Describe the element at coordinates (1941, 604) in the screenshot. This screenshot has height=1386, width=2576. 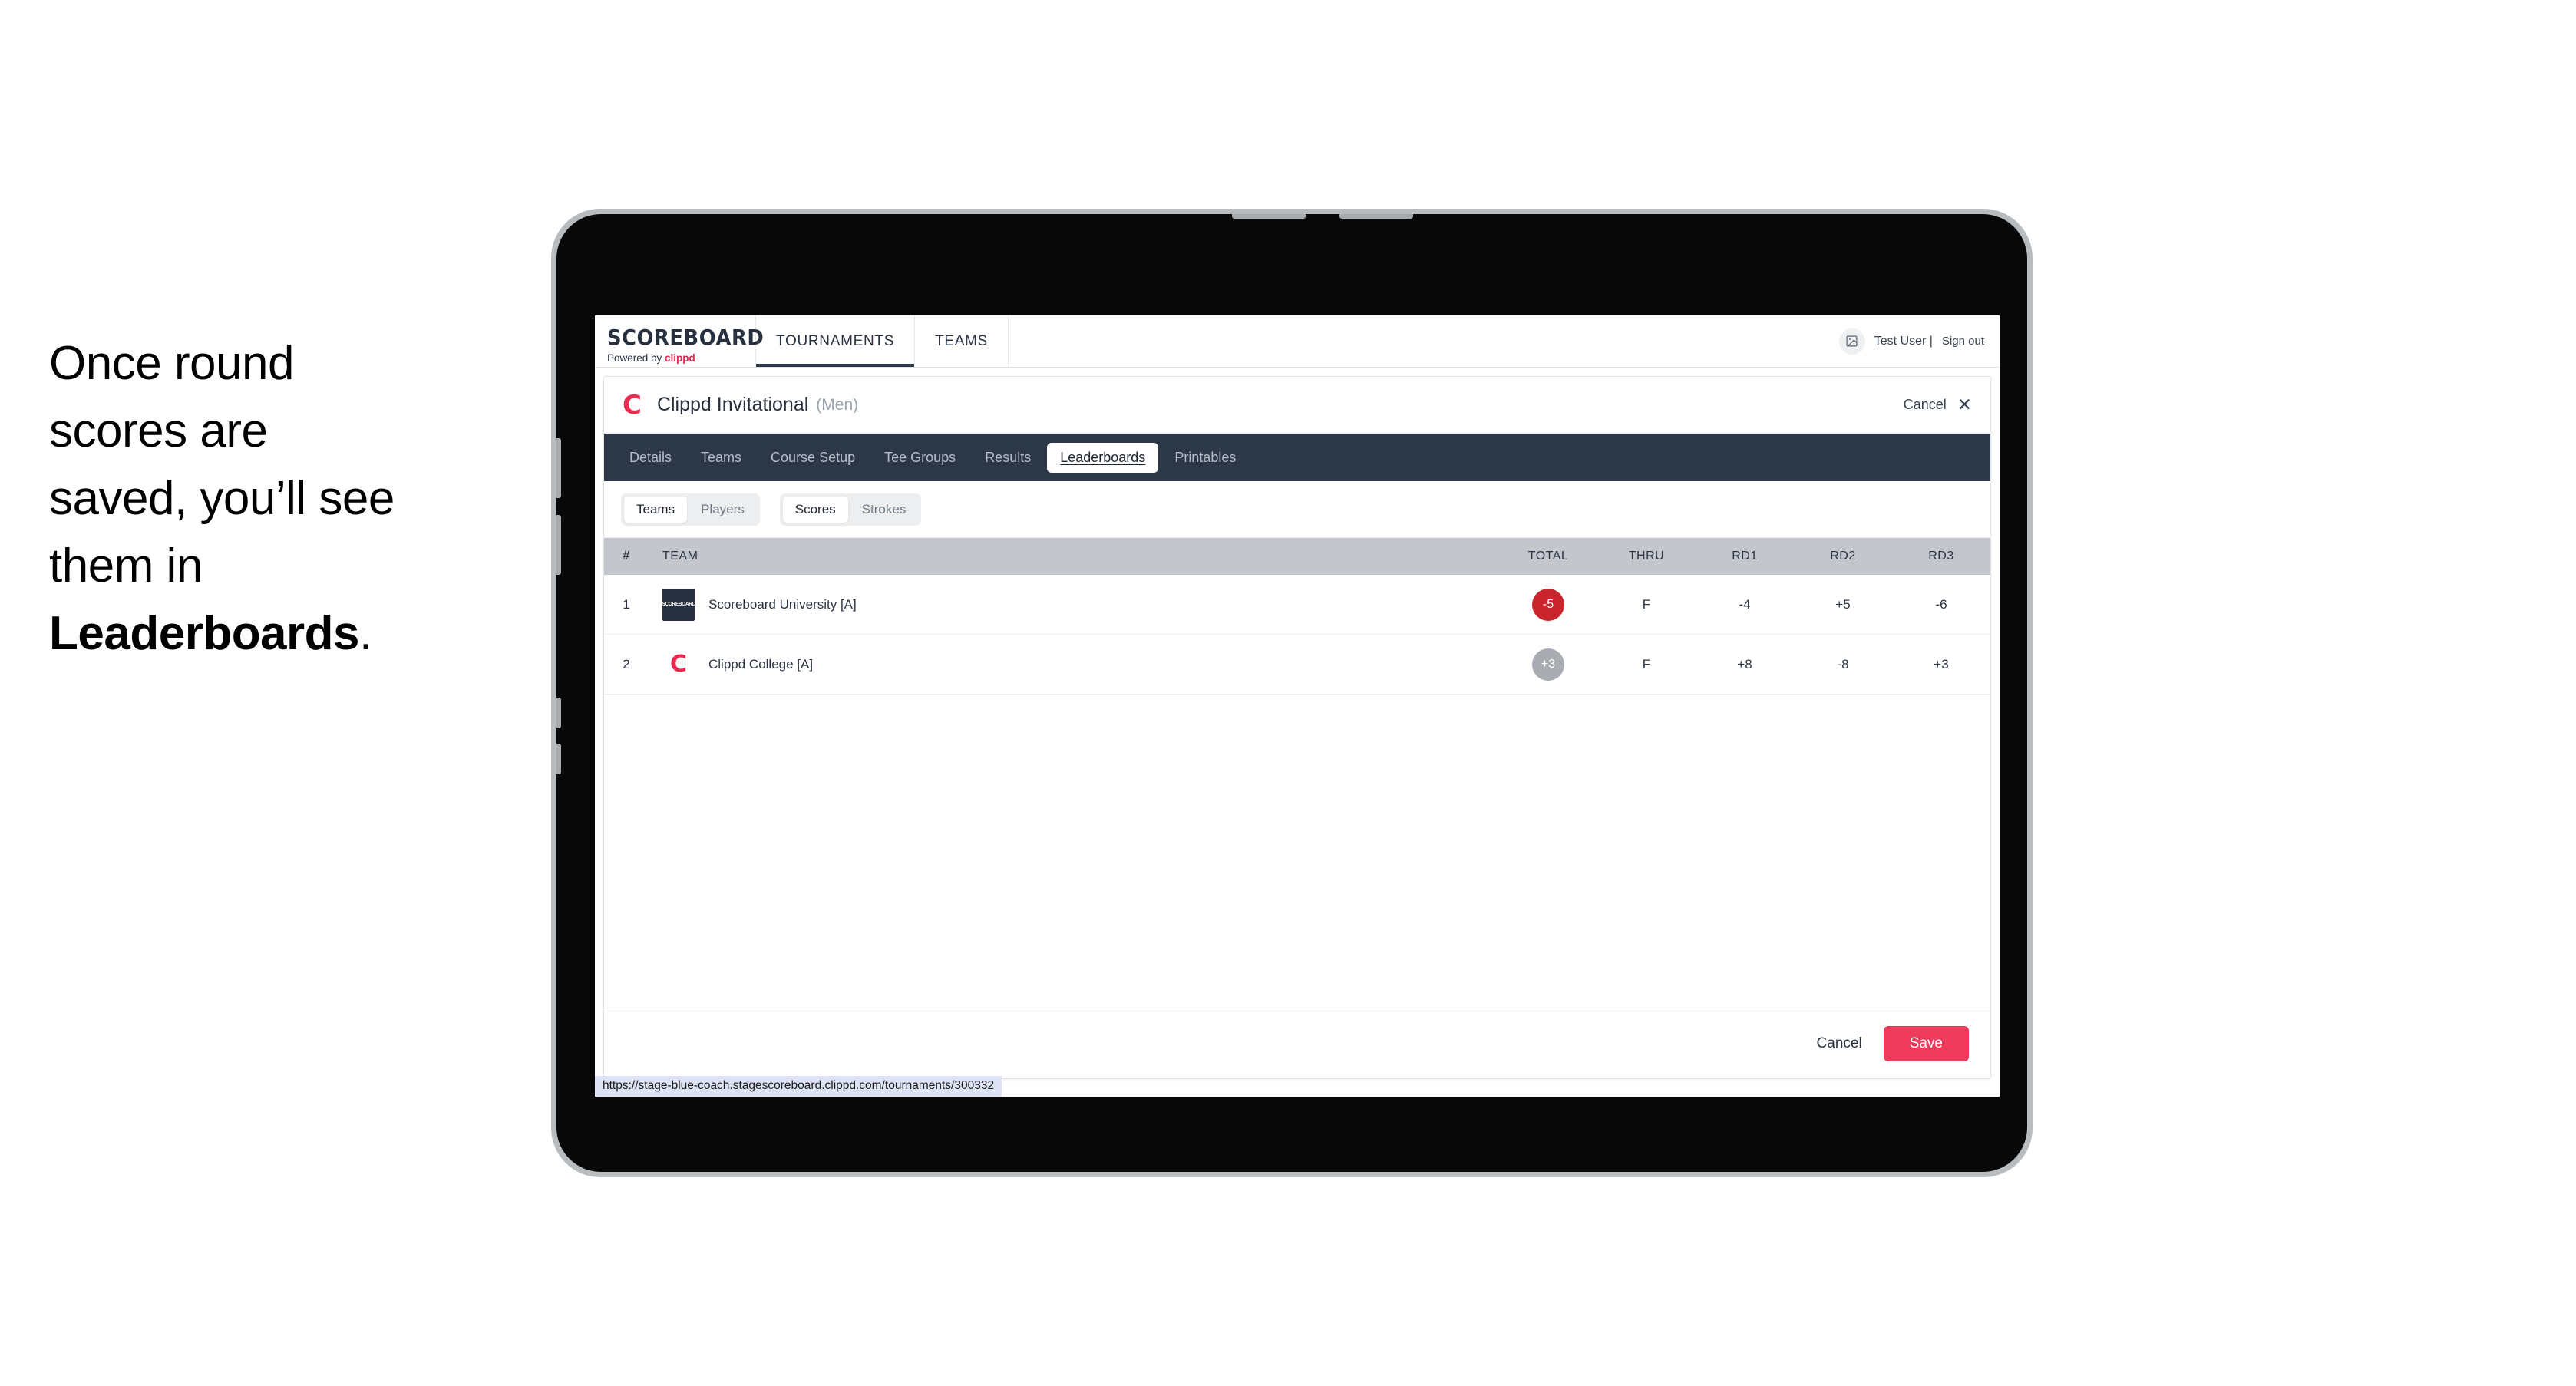
I see `row-rd3: -6` at that location.